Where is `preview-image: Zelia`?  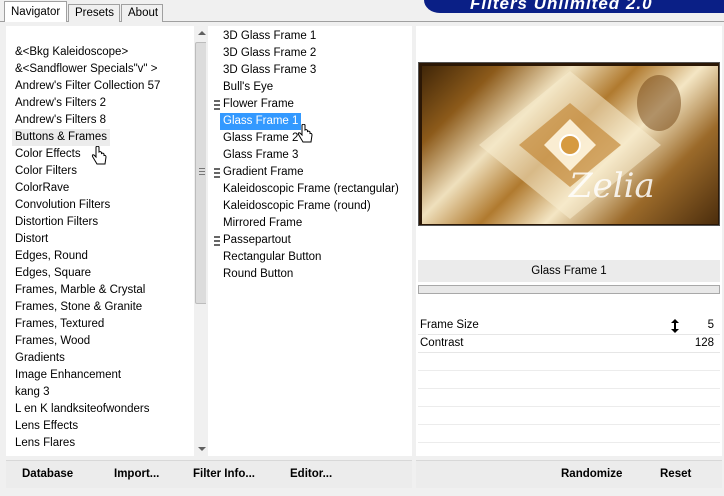
preview-image: Zelia is located at coordinates (569, 144).